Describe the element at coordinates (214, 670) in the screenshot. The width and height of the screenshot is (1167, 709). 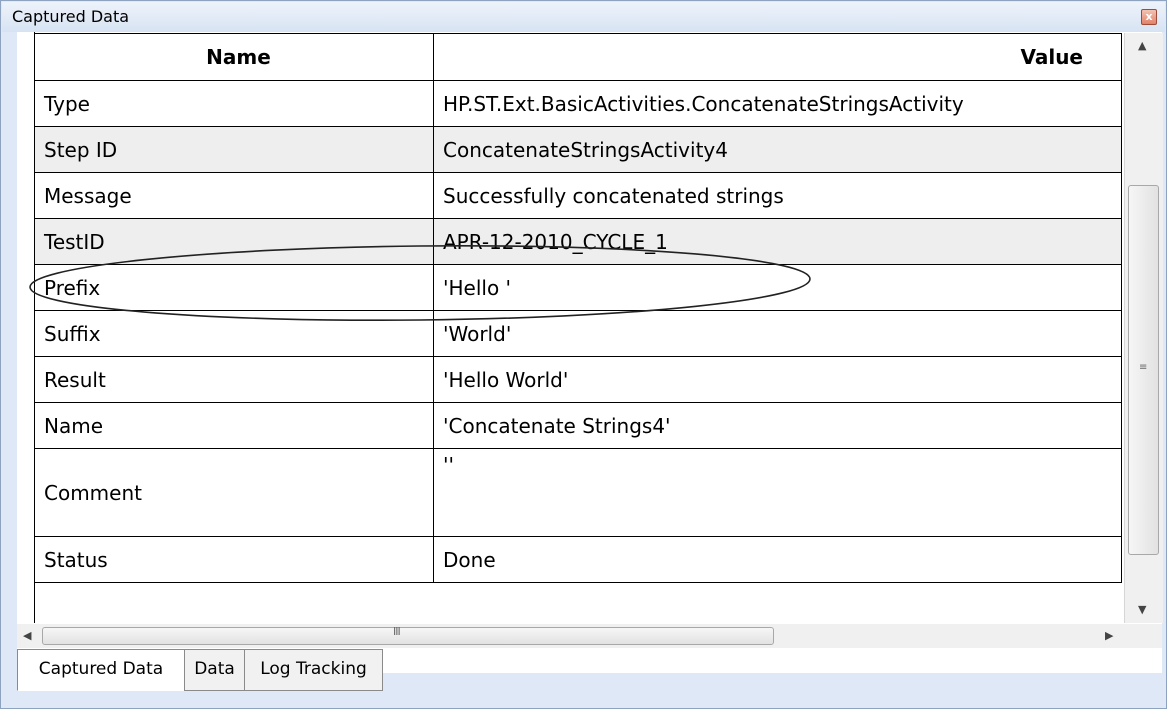
I see `tab-data: Data` at that location.